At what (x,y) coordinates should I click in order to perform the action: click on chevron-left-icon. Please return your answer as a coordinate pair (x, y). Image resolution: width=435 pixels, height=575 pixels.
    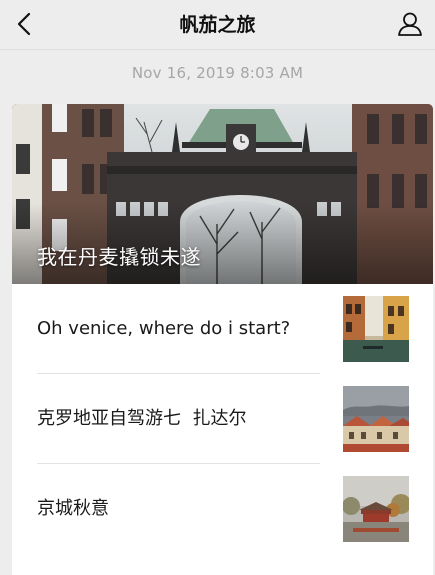
    Looking at the image, I should click on (24, 24).